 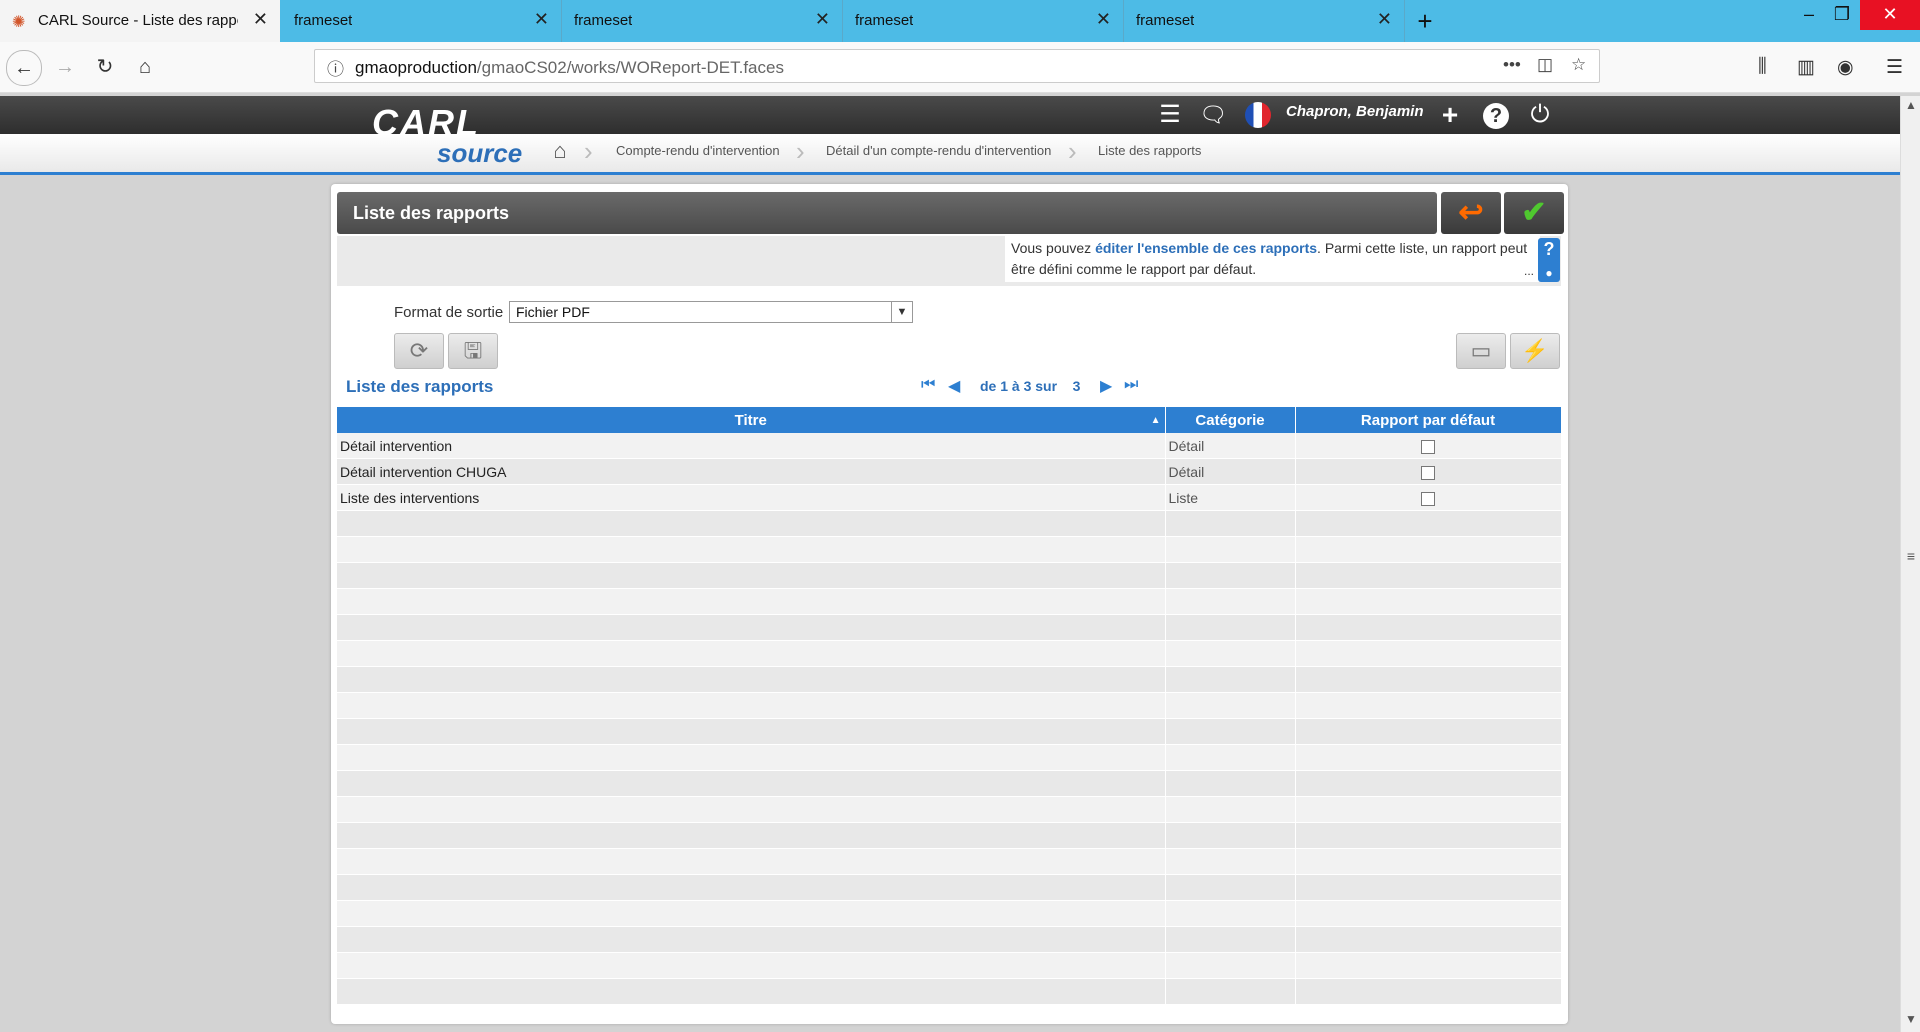 What do you see at coordinates (1496, 115) in the screenshot?
I see `help-icon: ?` at bounding box center [1496, 115].